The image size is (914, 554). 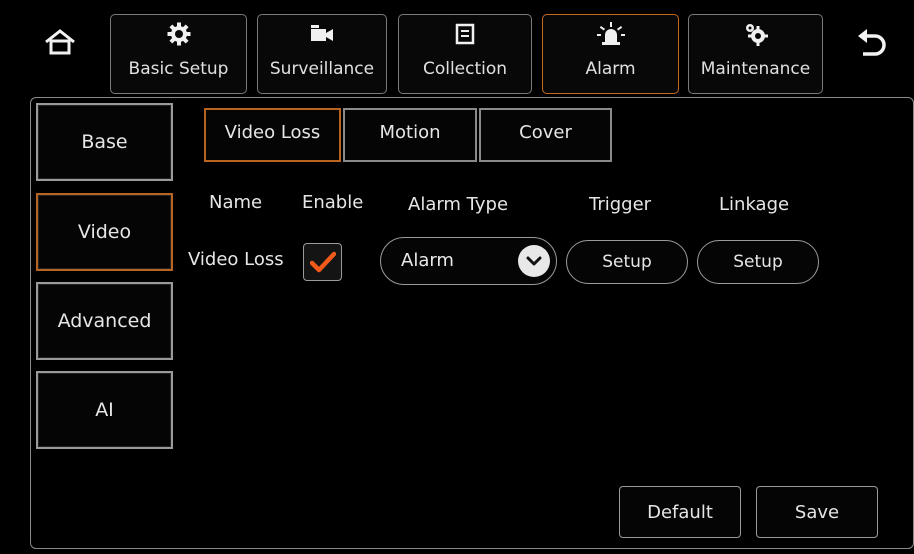 What do you see at coordinates (322, 54) in the screenshot?
I see `tab-surveillance: Surveillance` at bounding box center [322, 54].